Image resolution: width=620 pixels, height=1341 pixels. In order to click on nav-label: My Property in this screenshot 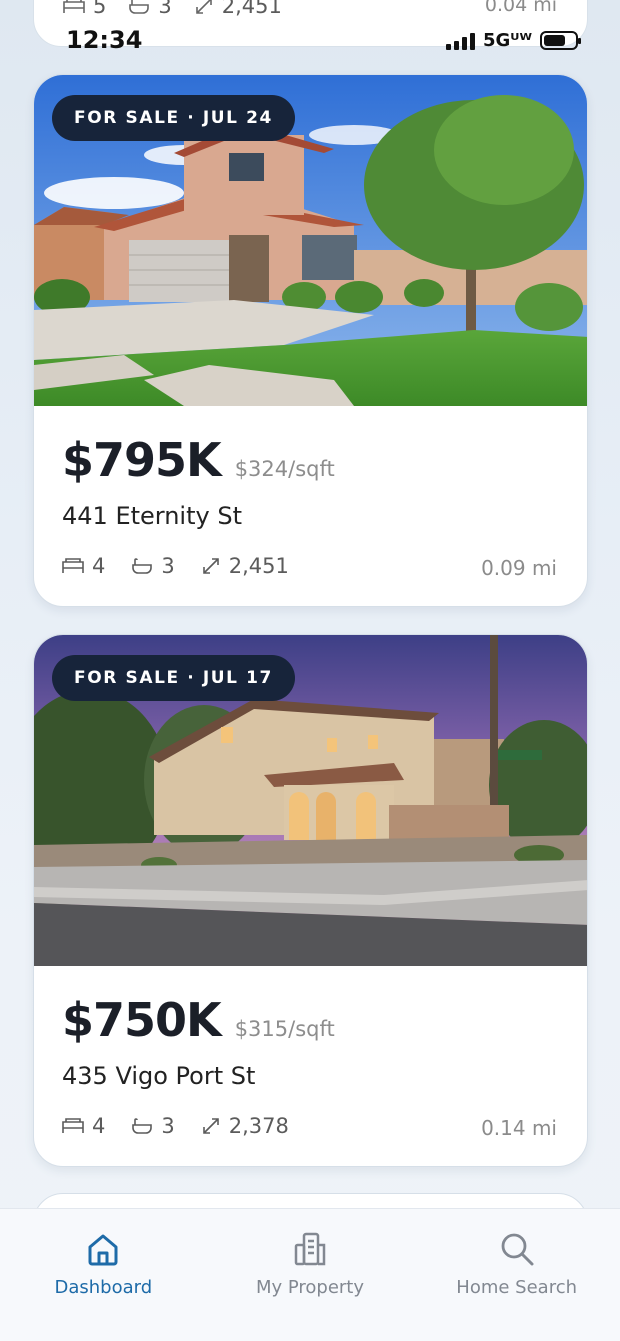, I will do `click(310, 1287)`.